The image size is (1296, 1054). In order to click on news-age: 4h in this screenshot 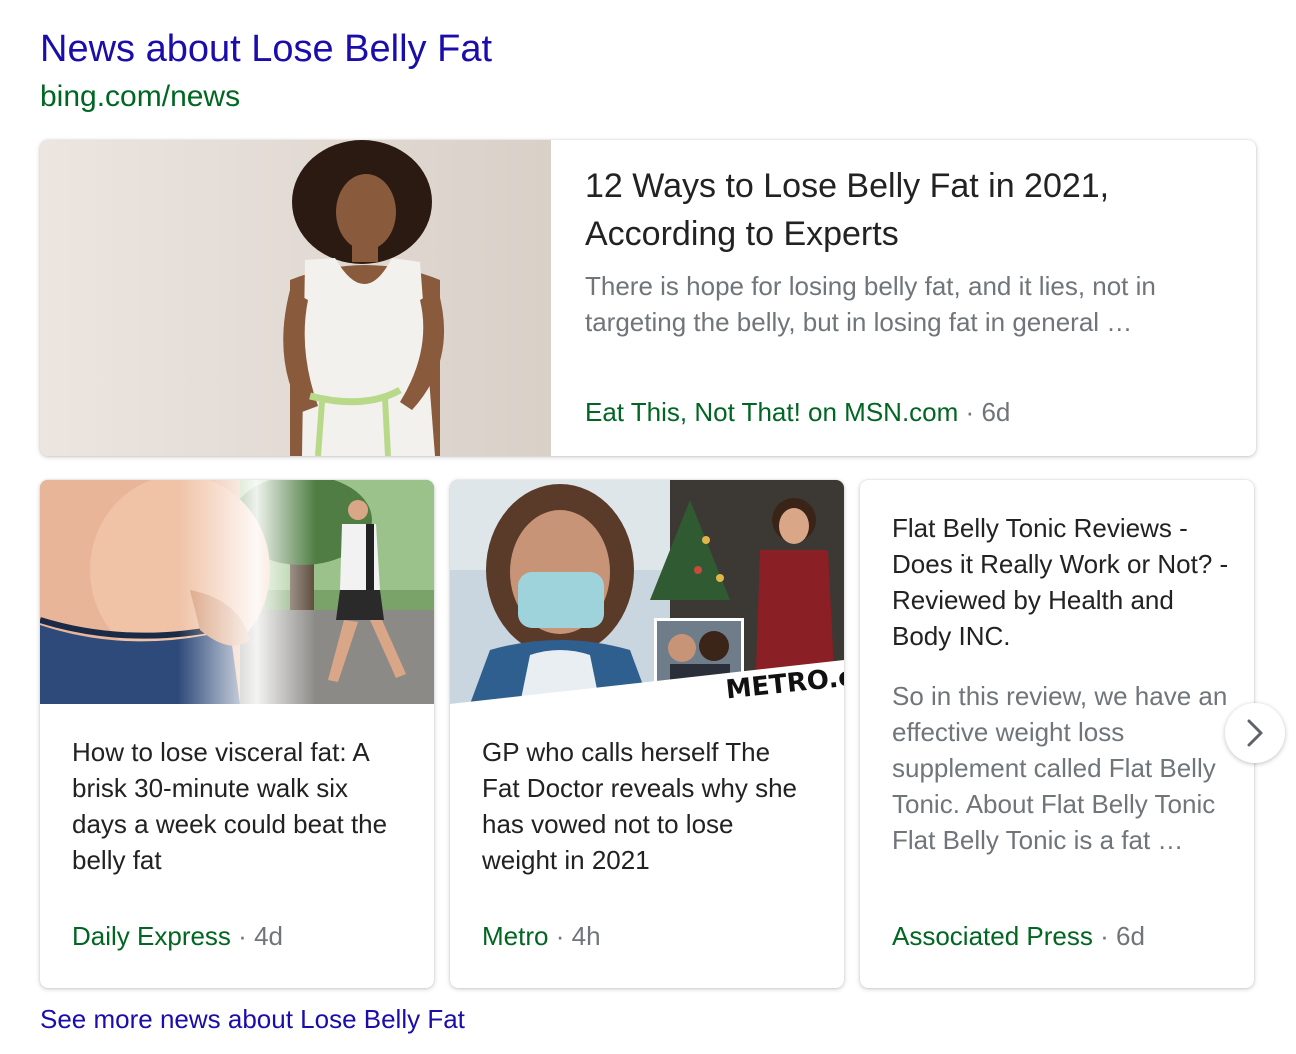, I will do `click(586, 936)`.